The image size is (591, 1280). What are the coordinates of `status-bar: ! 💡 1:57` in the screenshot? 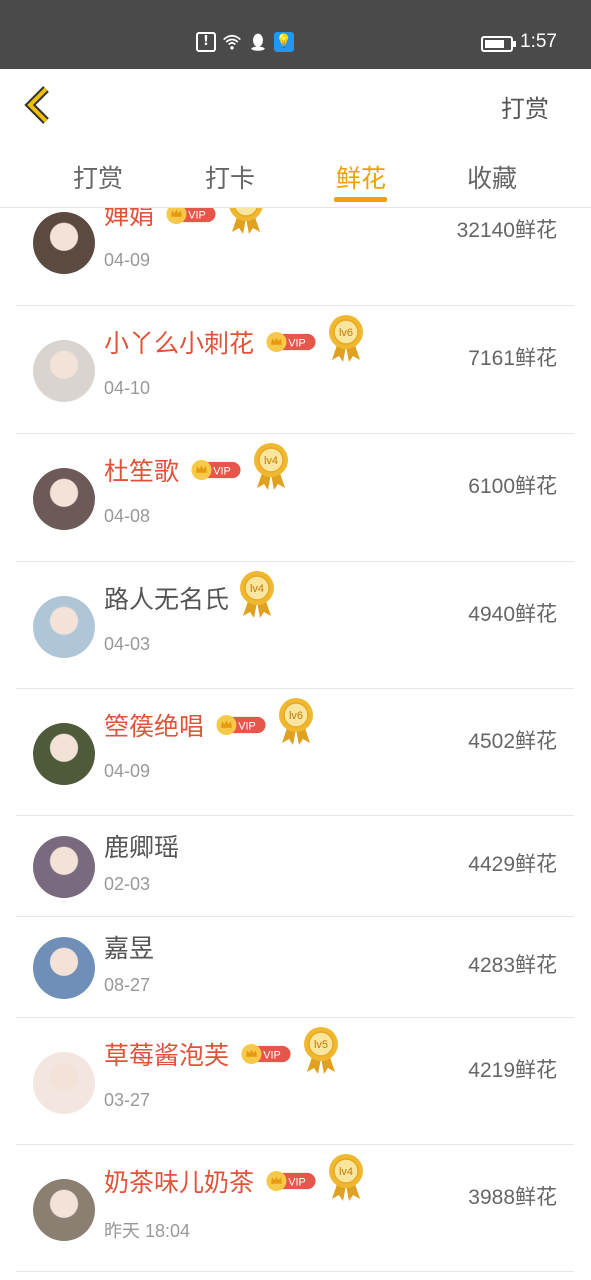 It's located at (295, 34).